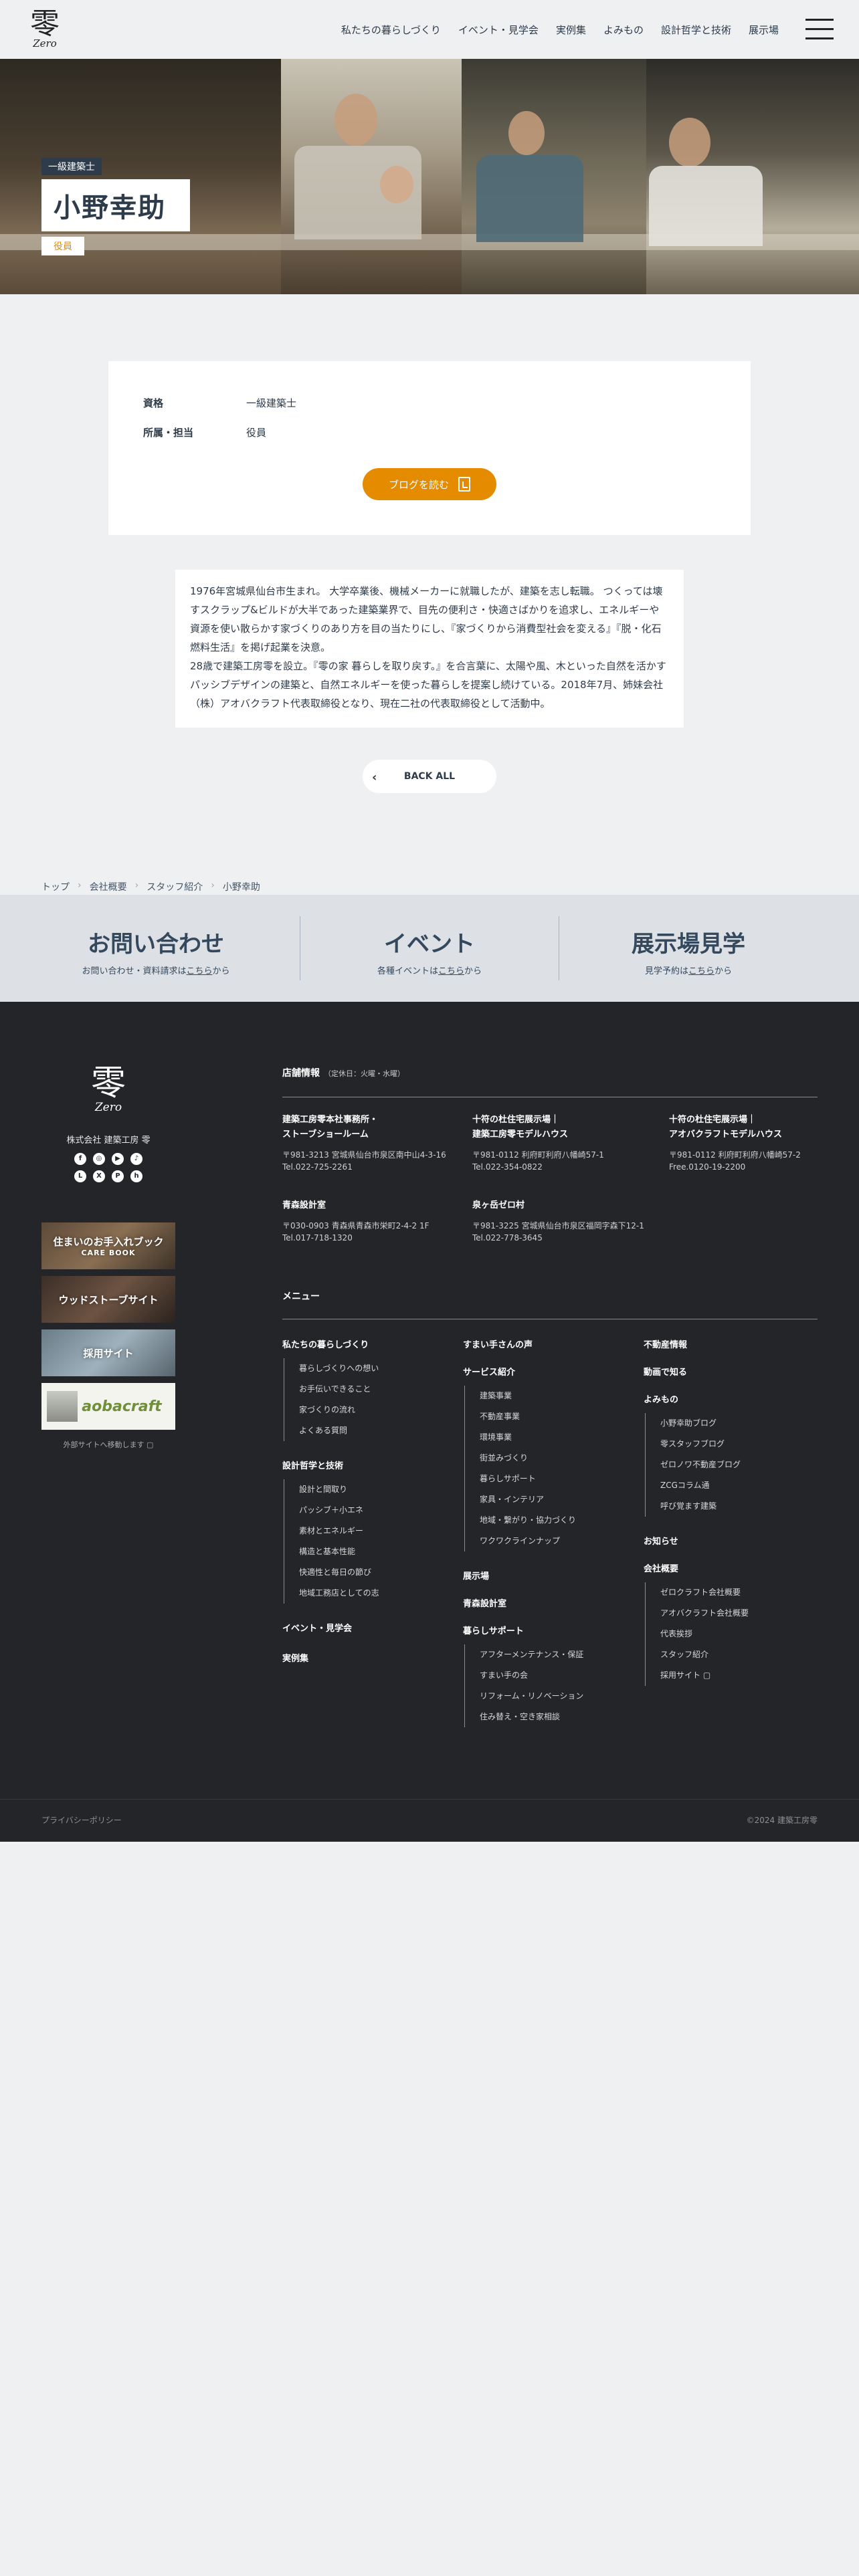  I want to click on shop-name: 建築工房零本社事務所・ ストーブショールーム, so click(330, 1127).